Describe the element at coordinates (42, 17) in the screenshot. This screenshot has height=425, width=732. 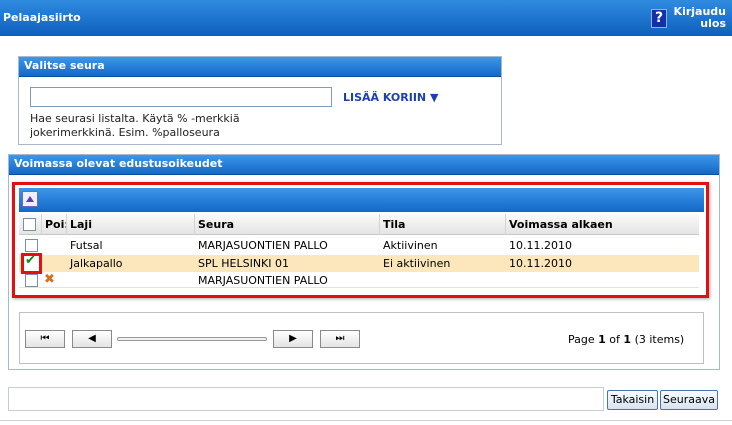
I see `page-title: Pelaajasiirto` at that location.